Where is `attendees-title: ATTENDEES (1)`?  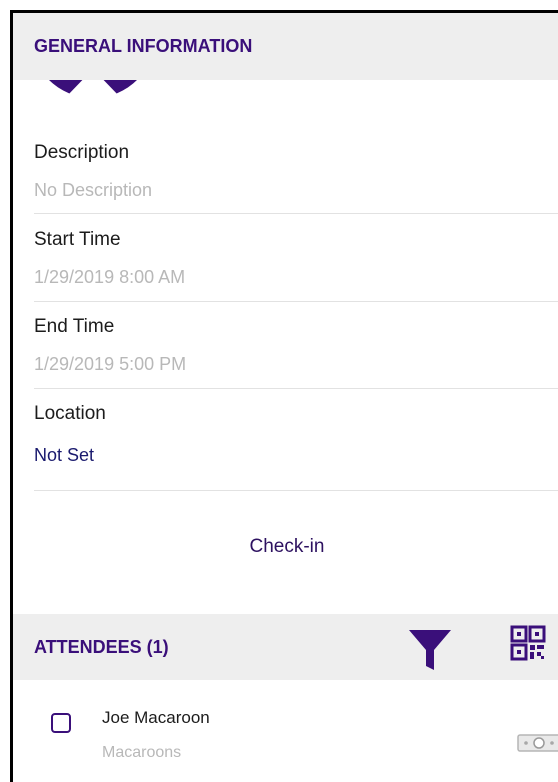 attendees-title: ATTENDEES (1) is located at coordinates (101, 647).